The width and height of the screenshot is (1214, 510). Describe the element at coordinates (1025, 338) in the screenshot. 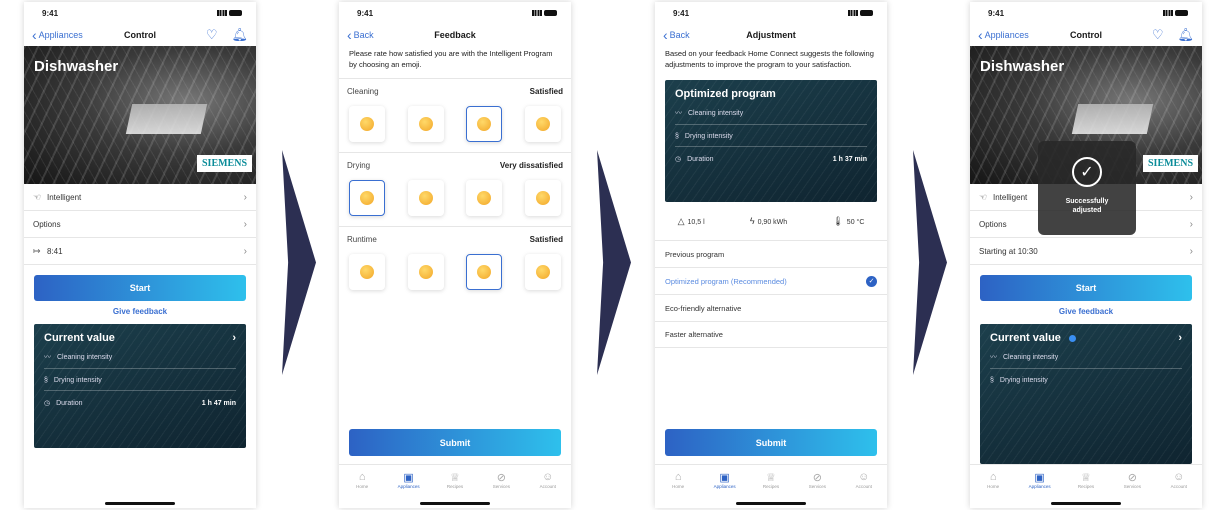

I see `card-title: Current value` at that location.